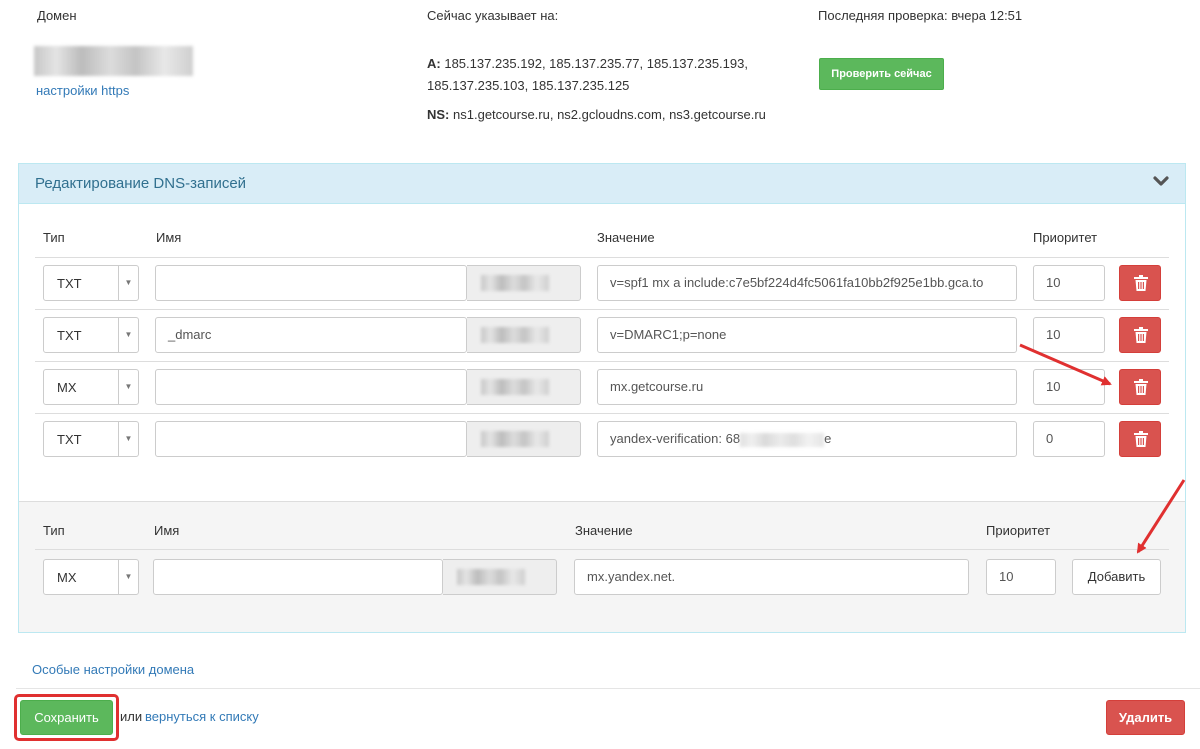 The image size is (1200, 749). Describe the element at coordinates (675, 438) in the screenshot. I see `record-value-prefix: yandex-verification: 68` at that location.